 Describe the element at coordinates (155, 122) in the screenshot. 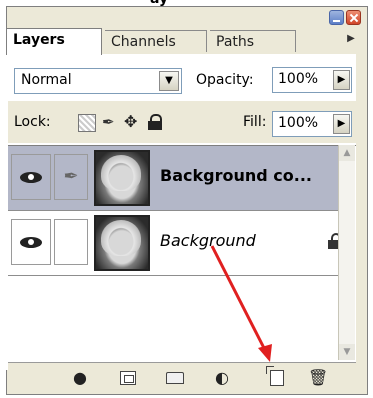

I see `lock-all-icon` at that location.